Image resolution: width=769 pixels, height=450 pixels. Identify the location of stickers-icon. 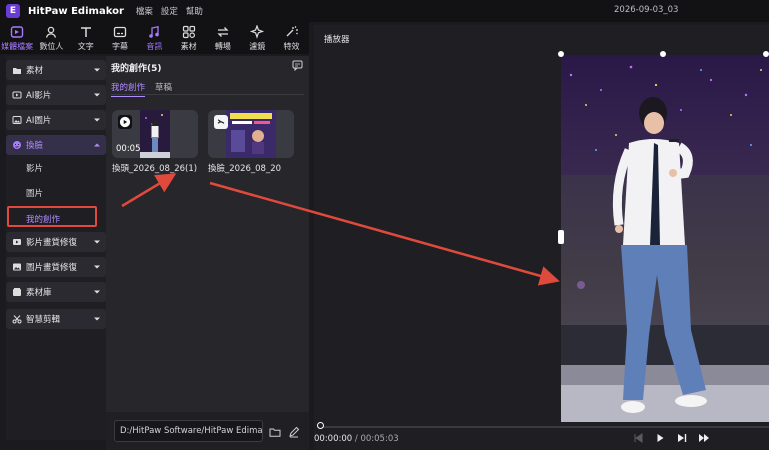
(188, 31).